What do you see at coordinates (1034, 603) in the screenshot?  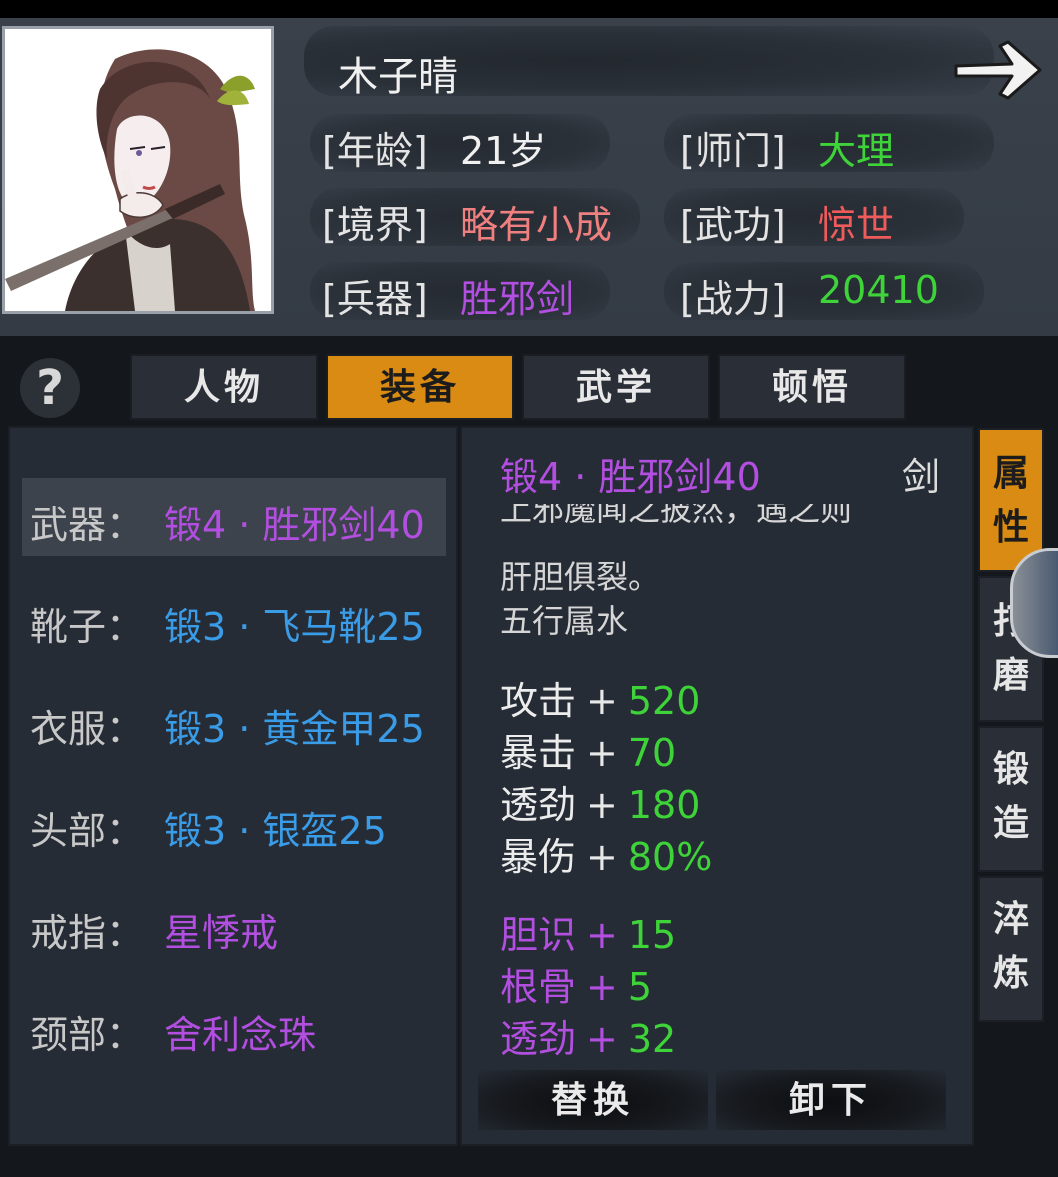 I see `floating-shortcut-icon` at bounding box center [1034, 603].